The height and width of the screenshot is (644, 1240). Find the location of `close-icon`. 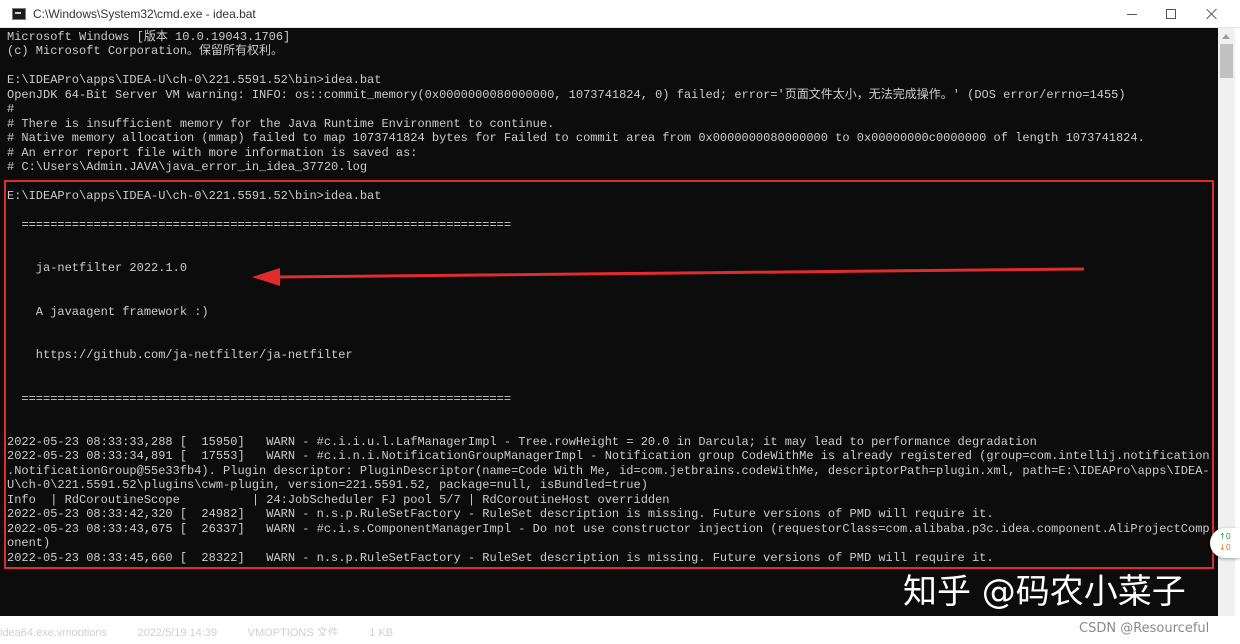

close-icon is located at coordinates (1212, 14).